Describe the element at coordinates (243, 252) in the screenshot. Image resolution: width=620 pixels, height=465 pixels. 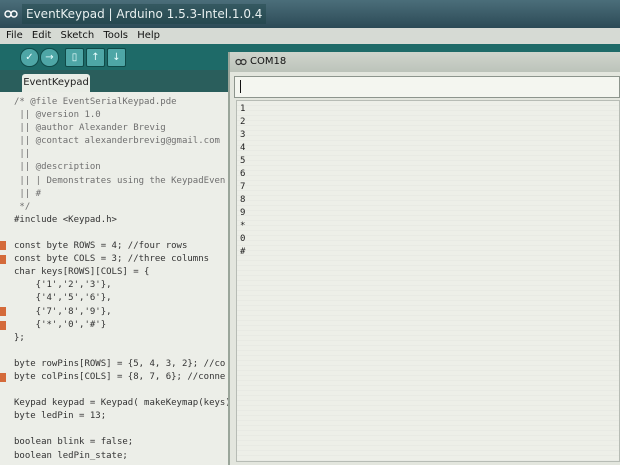
I see `serial-output-line: #` at that location.